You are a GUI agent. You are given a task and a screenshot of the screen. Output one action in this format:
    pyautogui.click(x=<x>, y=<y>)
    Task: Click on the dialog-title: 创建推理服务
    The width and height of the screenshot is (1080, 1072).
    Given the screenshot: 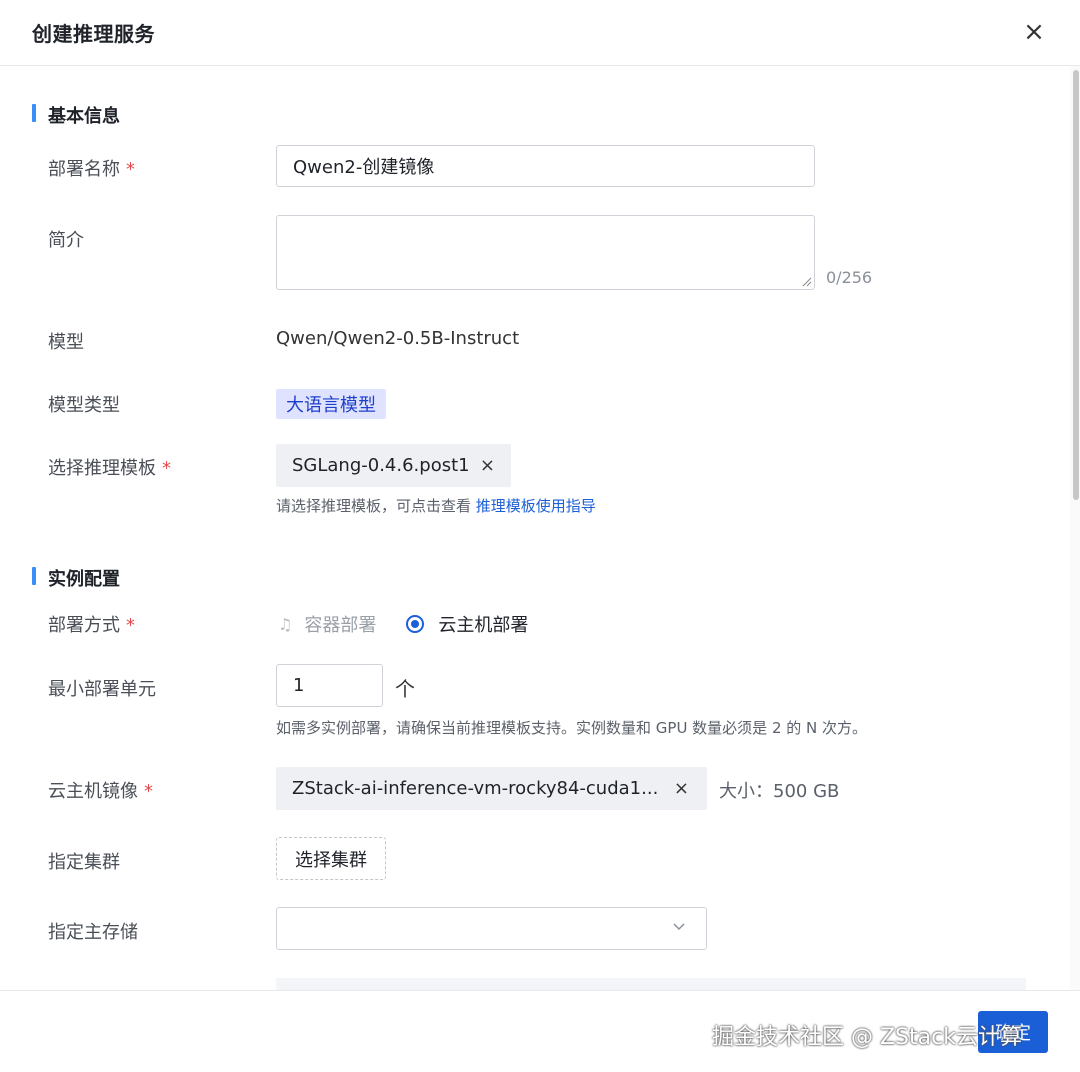 What is the action you would take?
    pyautogui.click(x=93, y=34)
    